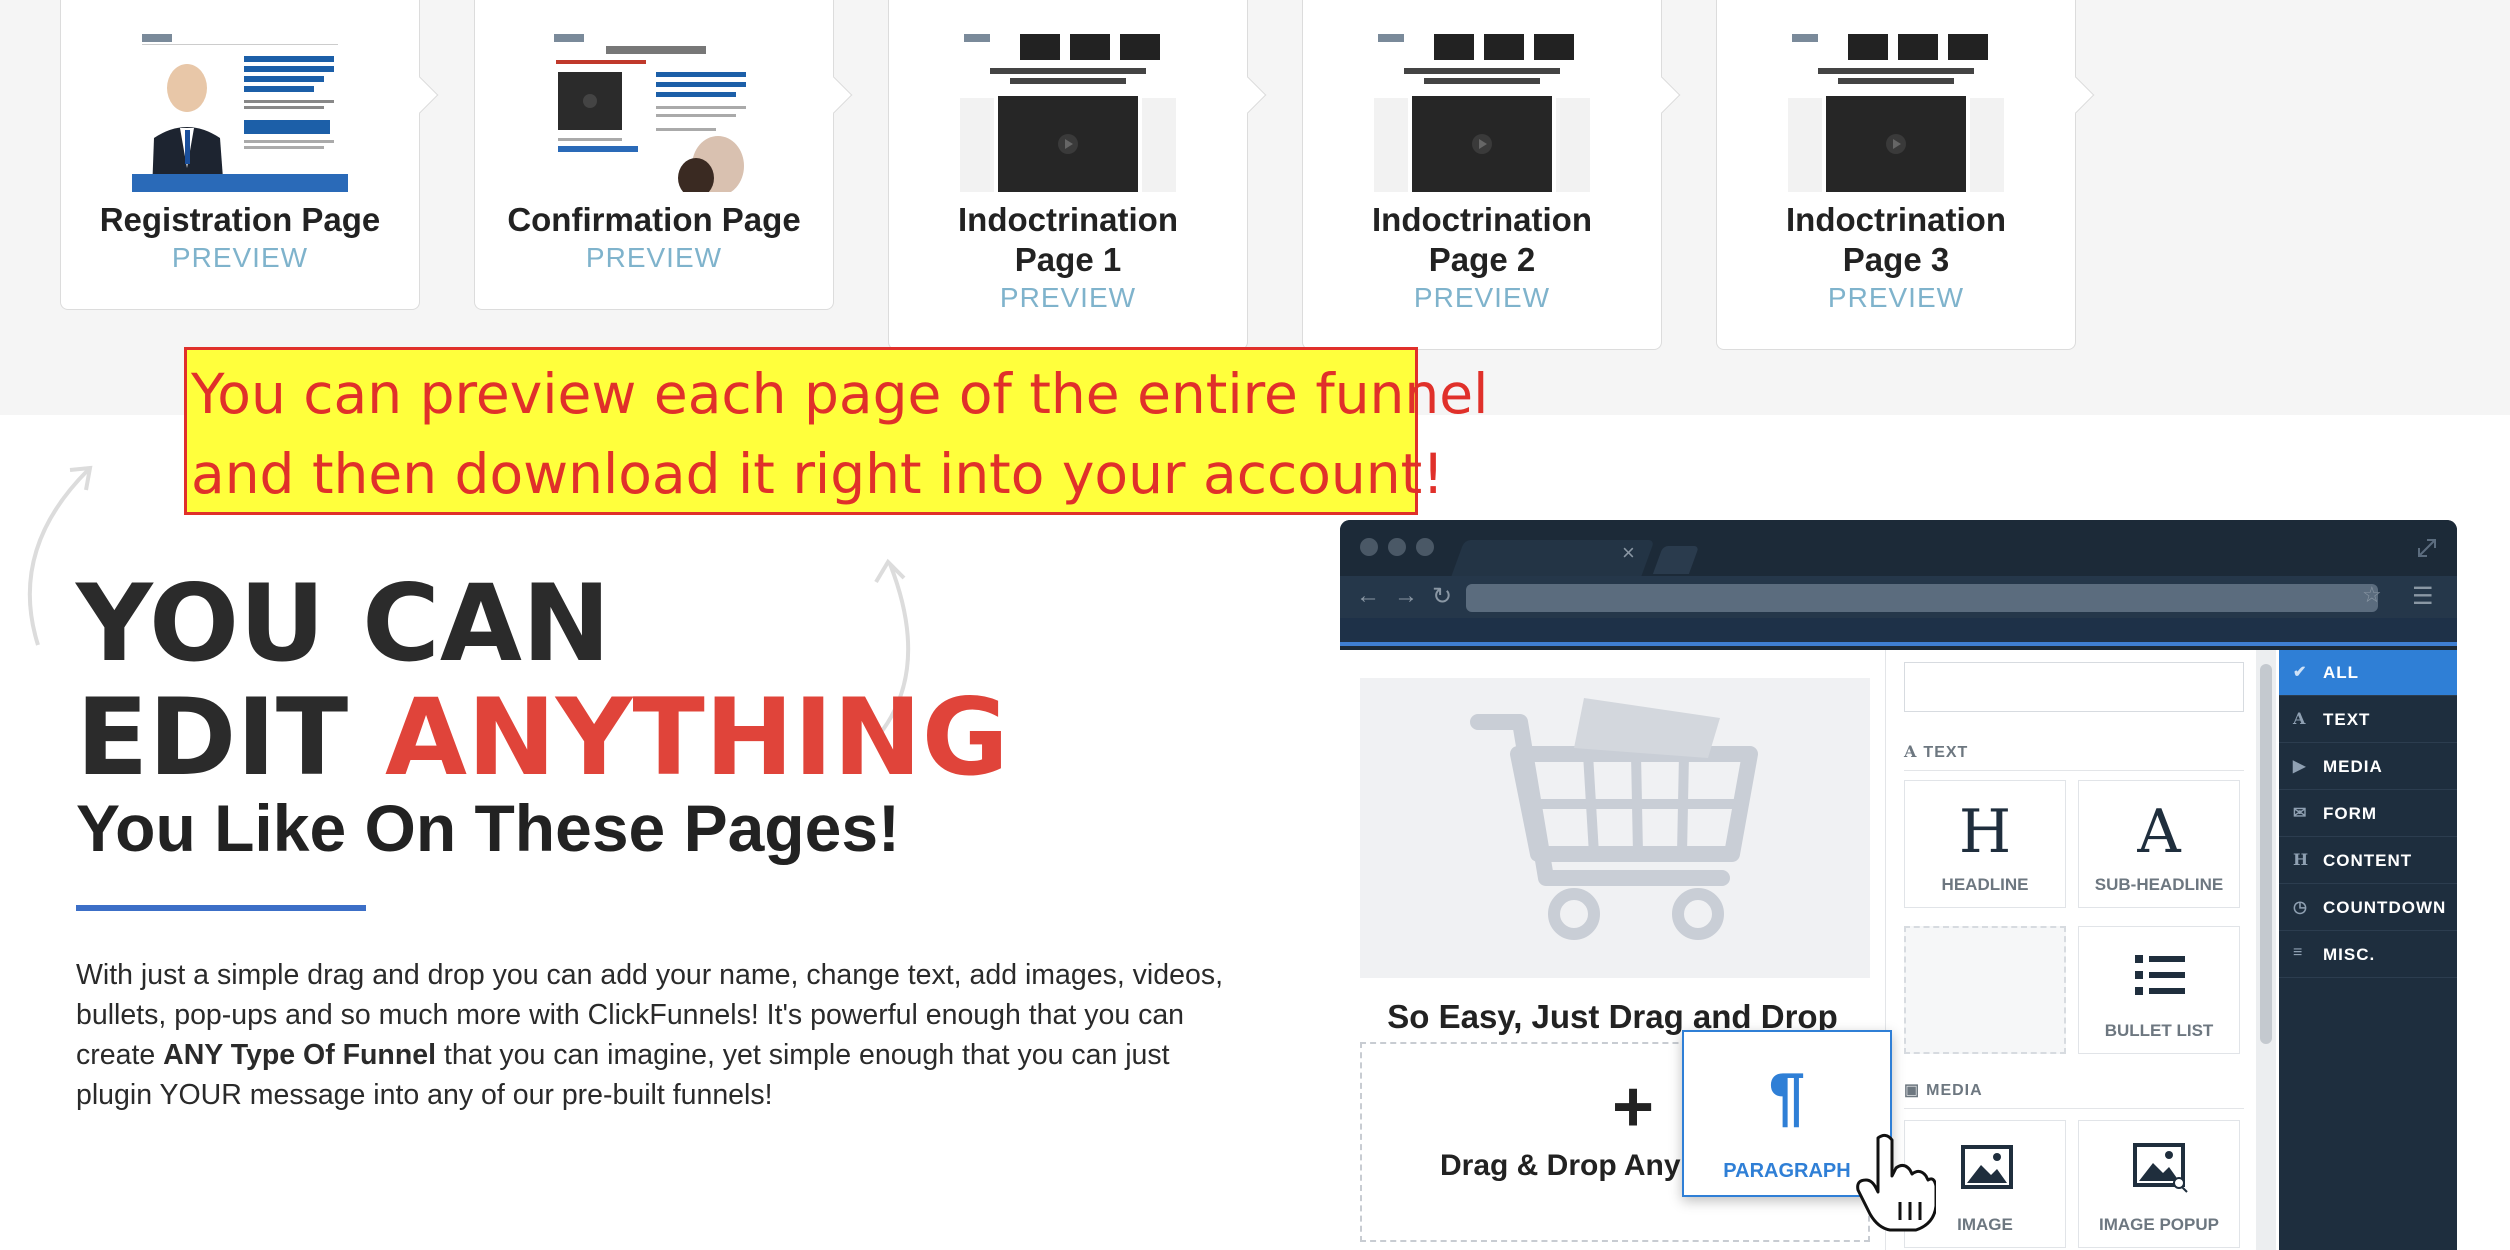 The image size is (2510, 1250). I want to click on shopping-cart-image, so click(1615, 828).